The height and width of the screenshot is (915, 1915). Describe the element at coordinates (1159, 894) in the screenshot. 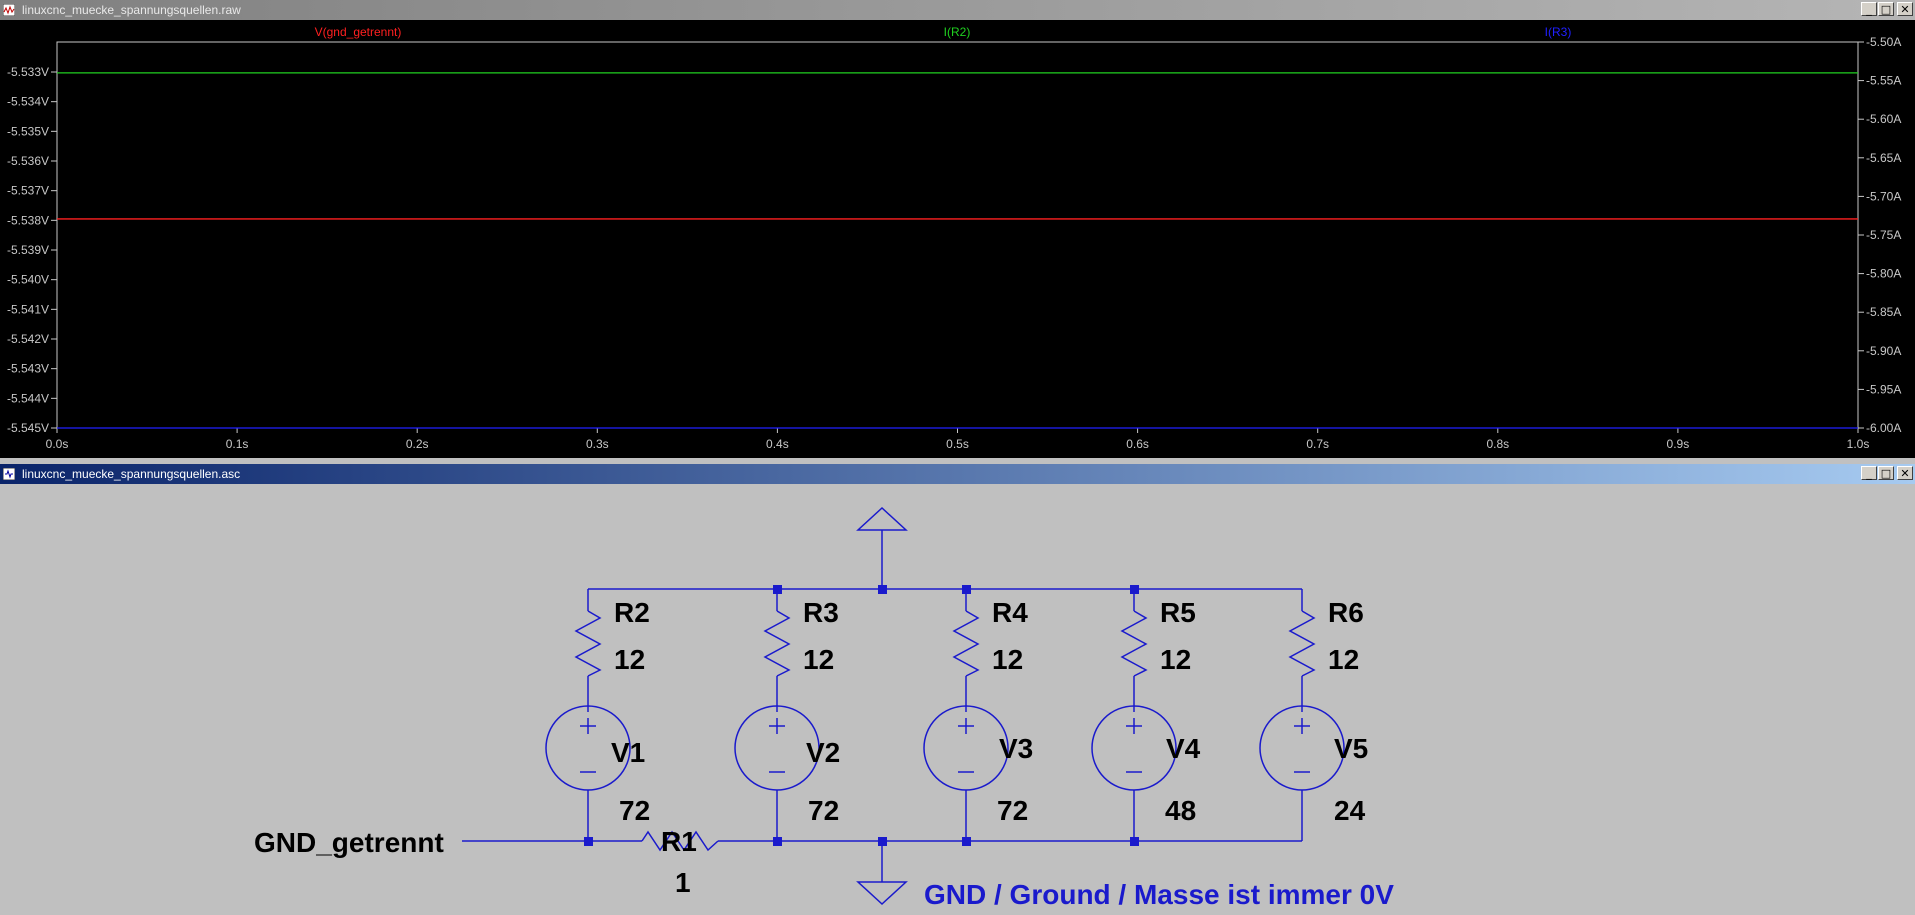

I see `schematic-comment: GND / Ground / Masse ist immer 0V` at that location.